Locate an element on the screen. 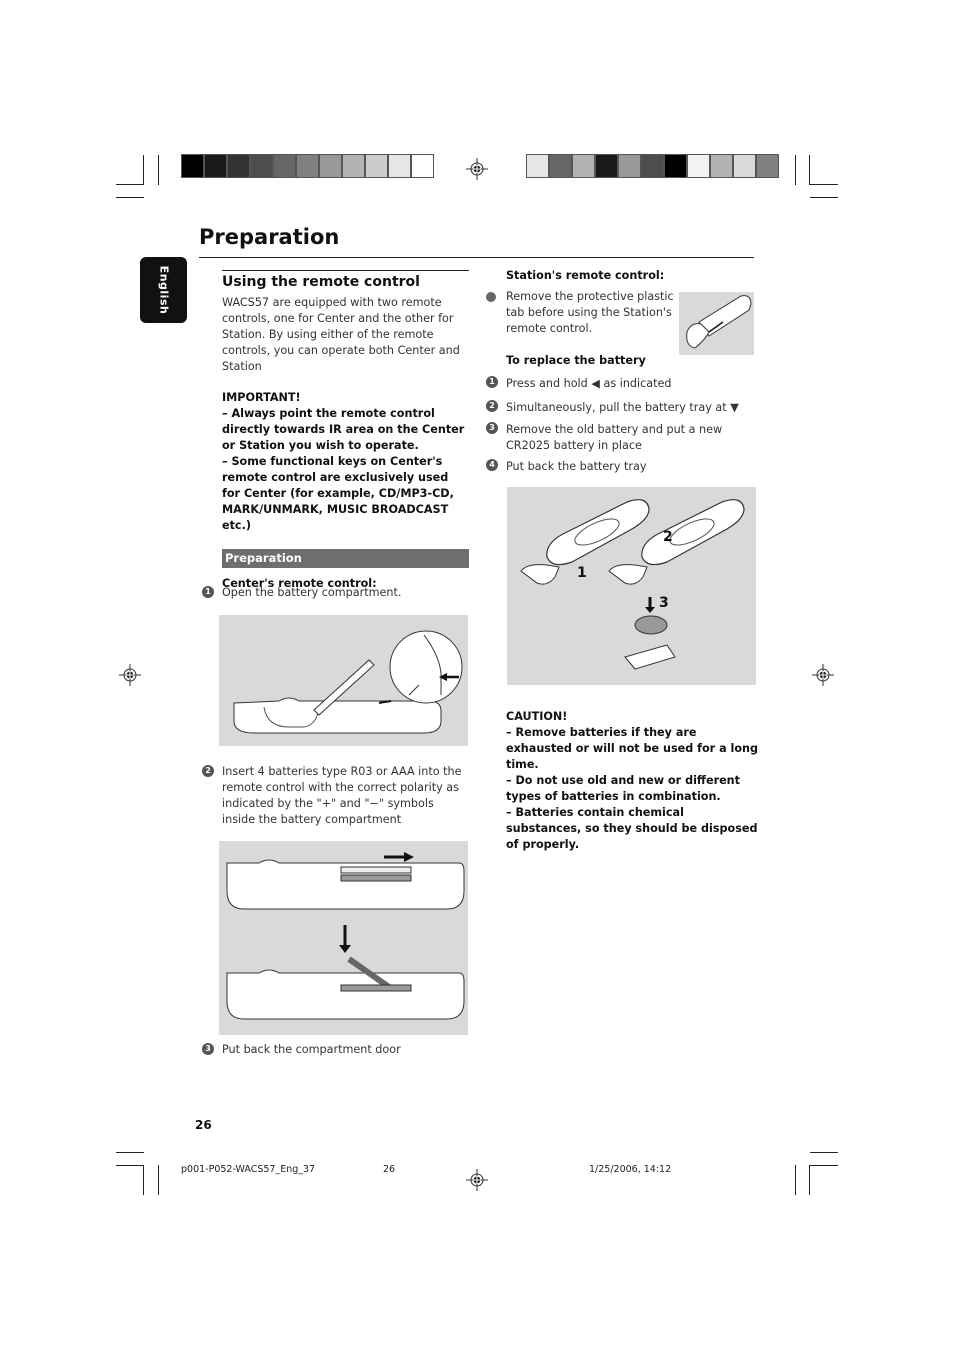  language-tab-label: English is located at coordinates (163, 290).